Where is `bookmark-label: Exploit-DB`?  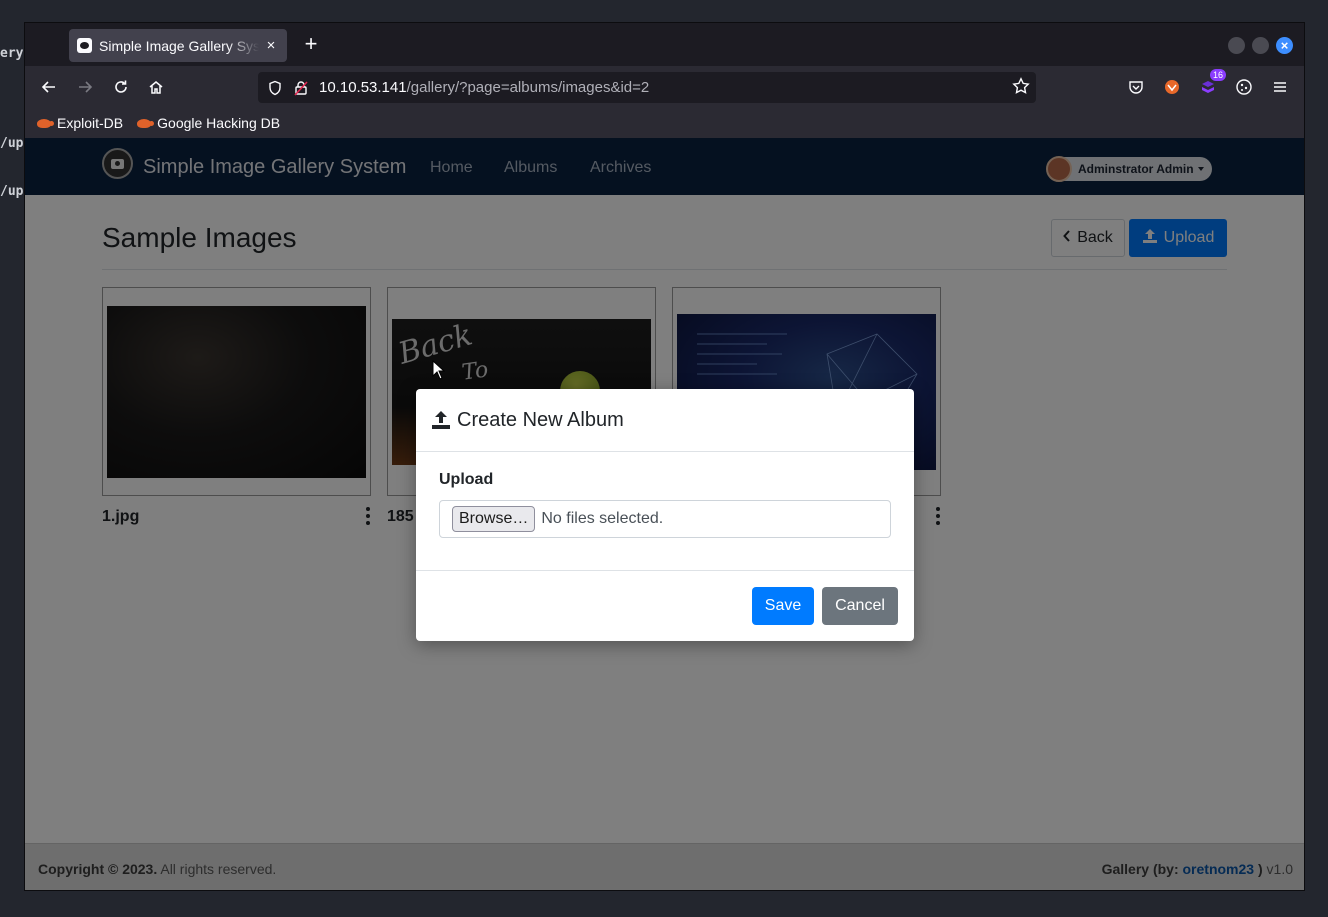
bookmark-label: Exploit-DB is located at coordinates (90, 123).